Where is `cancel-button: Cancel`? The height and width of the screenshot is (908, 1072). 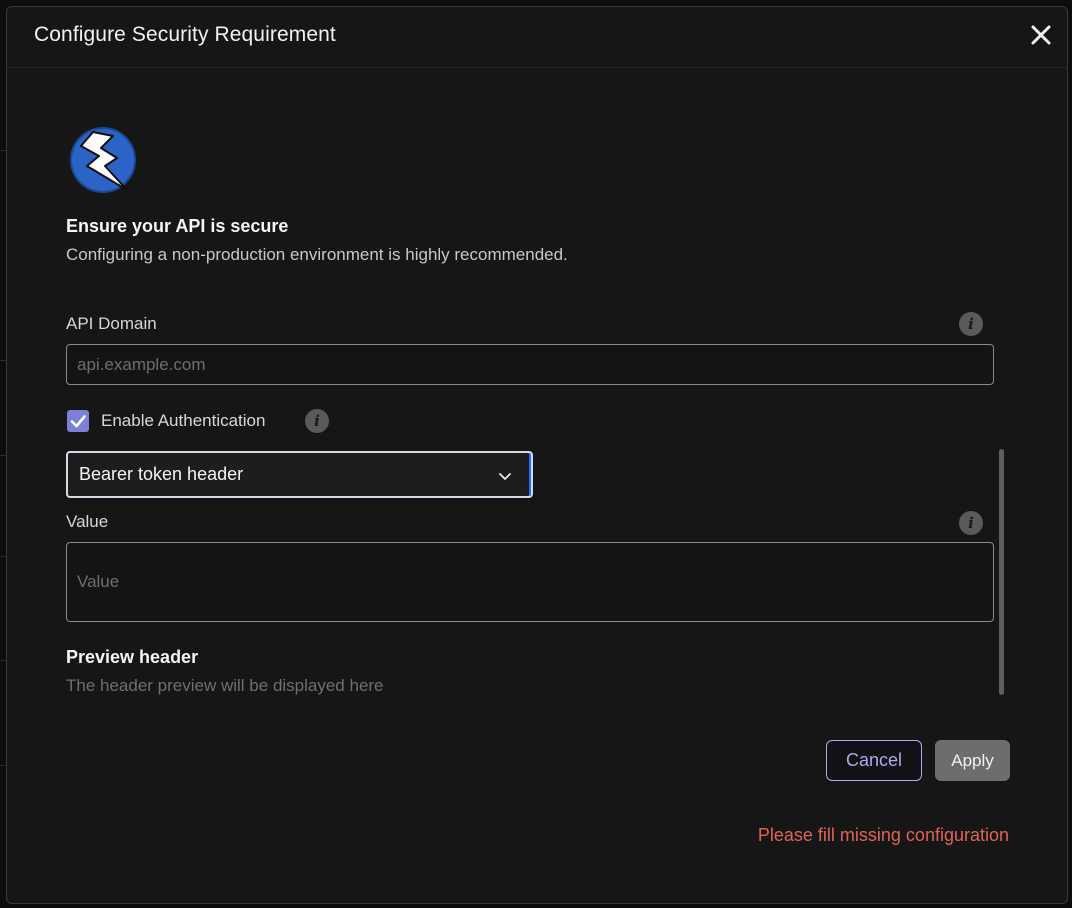
cancel-button: Cancel is located at coordinates (874, 760).